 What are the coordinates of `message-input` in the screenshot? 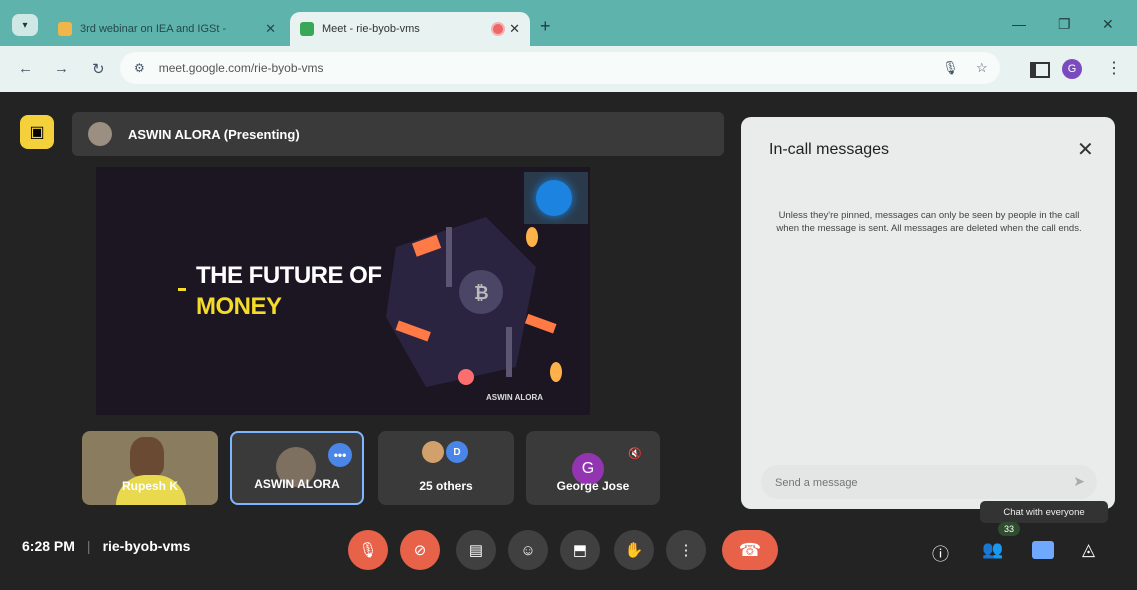 It's located at (910, 483).